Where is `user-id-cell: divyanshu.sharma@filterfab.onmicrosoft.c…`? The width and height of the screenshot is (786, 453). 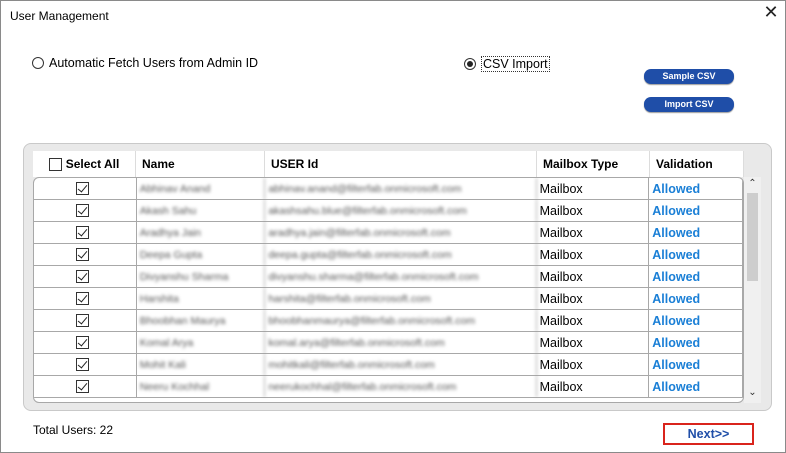
user-id-cell: divyanshu.sharma@filterfab.onmicrosoft.c… is located at coordinates (401, 276).